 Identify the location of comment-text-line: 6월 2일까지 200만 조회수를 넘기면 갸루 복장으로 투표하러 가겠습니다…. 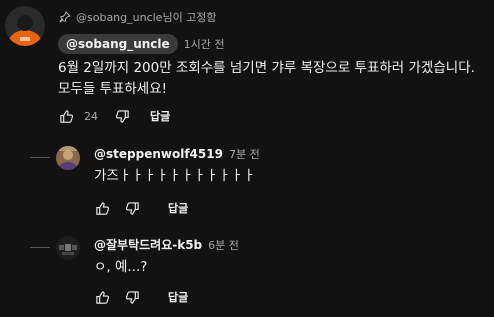
(266, 68).